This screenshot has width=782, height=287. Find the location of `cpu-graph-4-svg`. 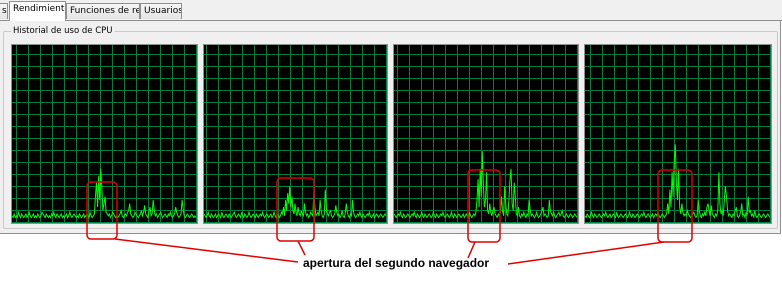

cpu-graph-4-svg is located at coordinates (678, 134).